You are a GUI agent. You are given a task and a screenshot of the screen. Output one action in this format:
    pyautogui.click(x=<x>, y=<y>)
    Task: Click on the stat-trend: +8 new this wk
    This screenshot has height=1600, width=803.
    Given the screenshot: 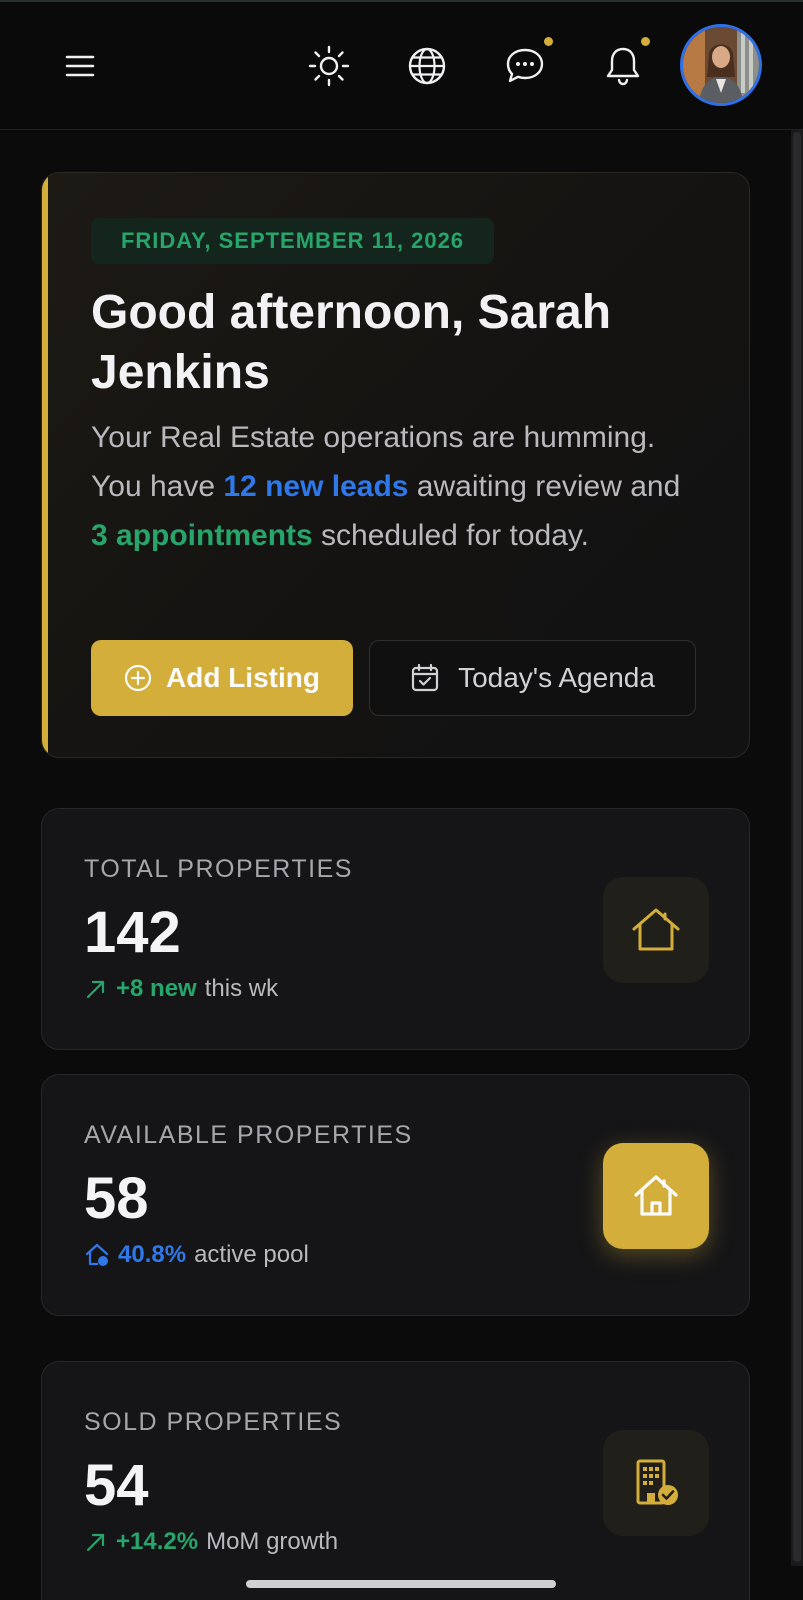 What is the action you would take?
    pyautogui.click(x=181, y=989)
    